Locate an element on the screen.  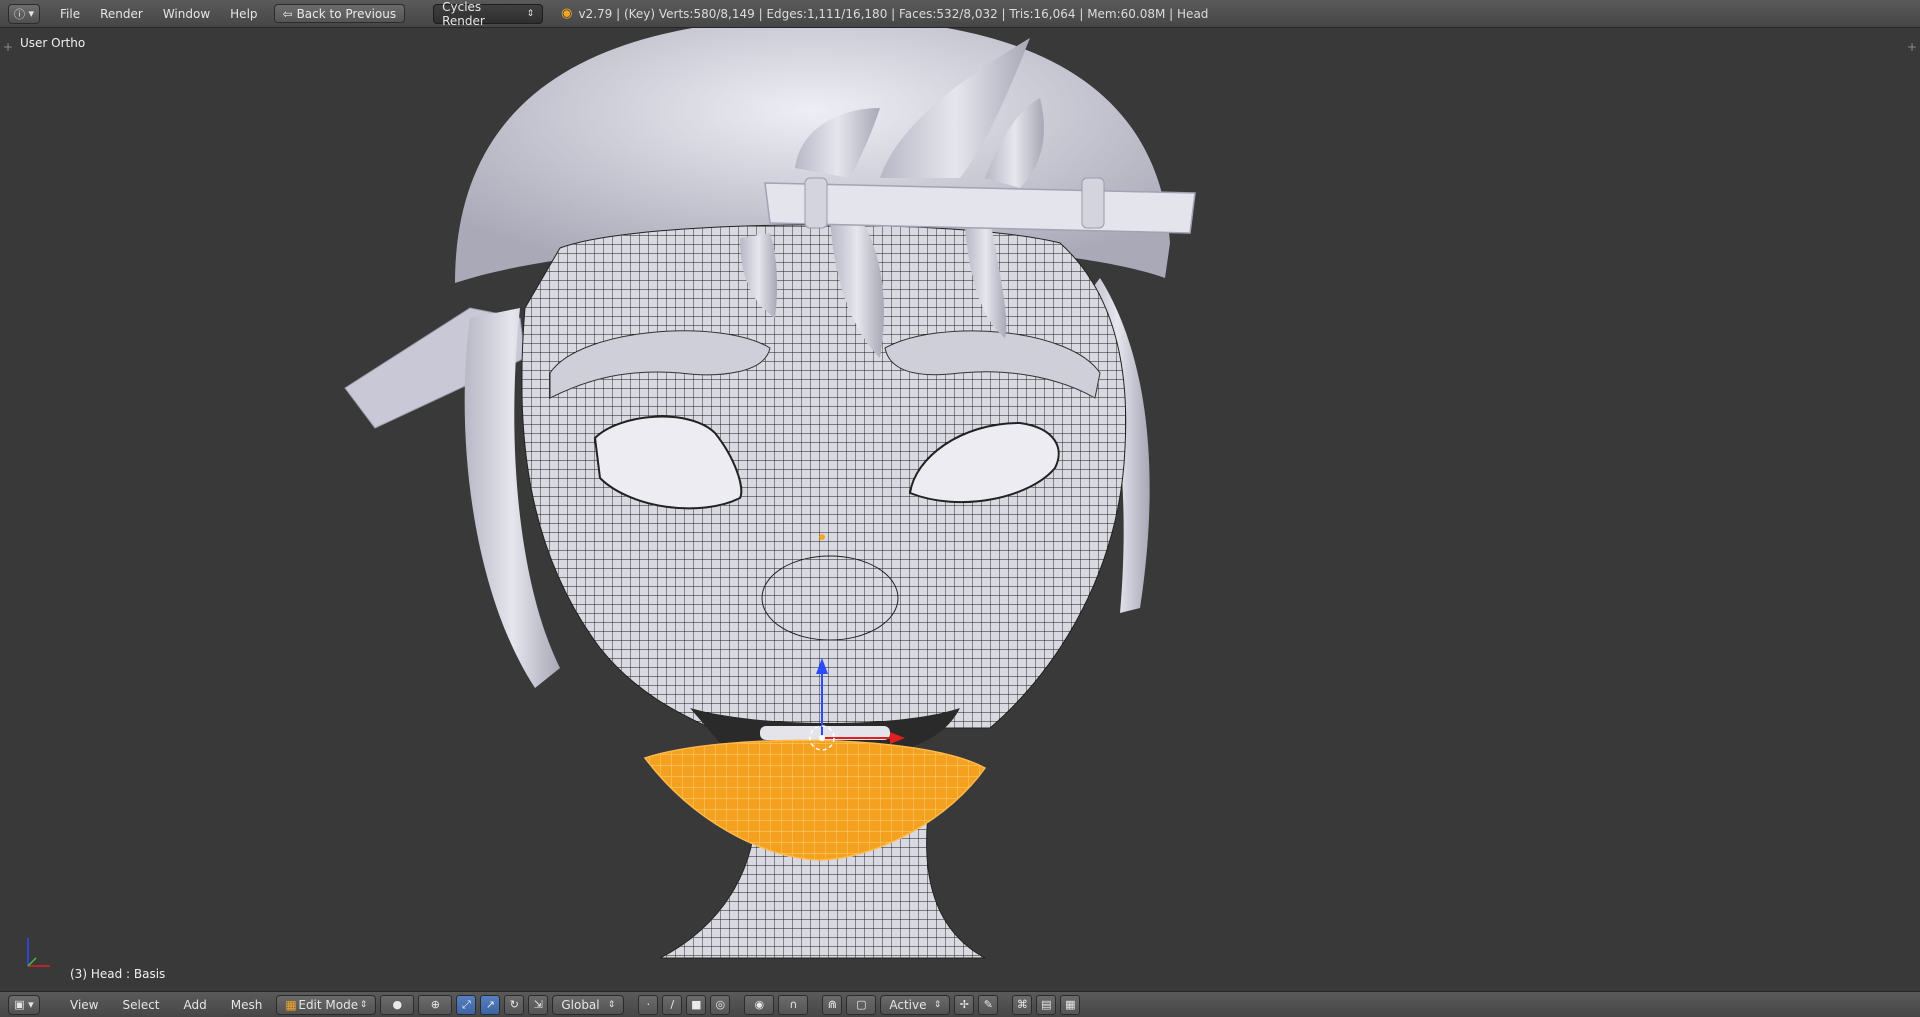
snap-element-icon: ▢ is located at coordinates (861, 1004).